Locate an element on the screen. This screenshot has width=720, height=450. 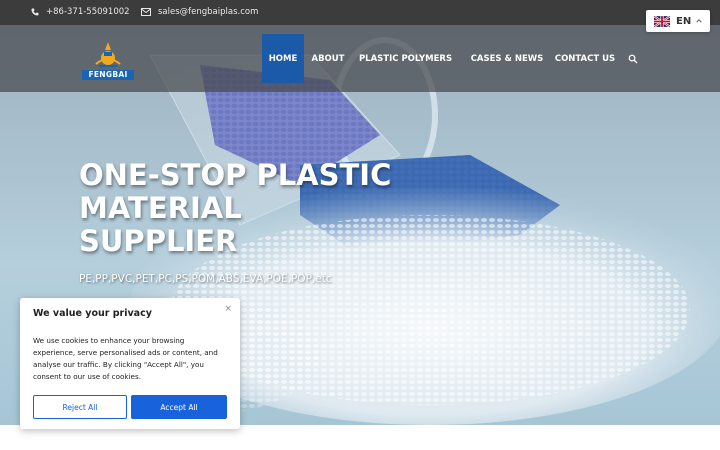
hero-title: ONE-STOP PLASTIC MATERIAL SUPPLIER is located at coordinates (239, 208).